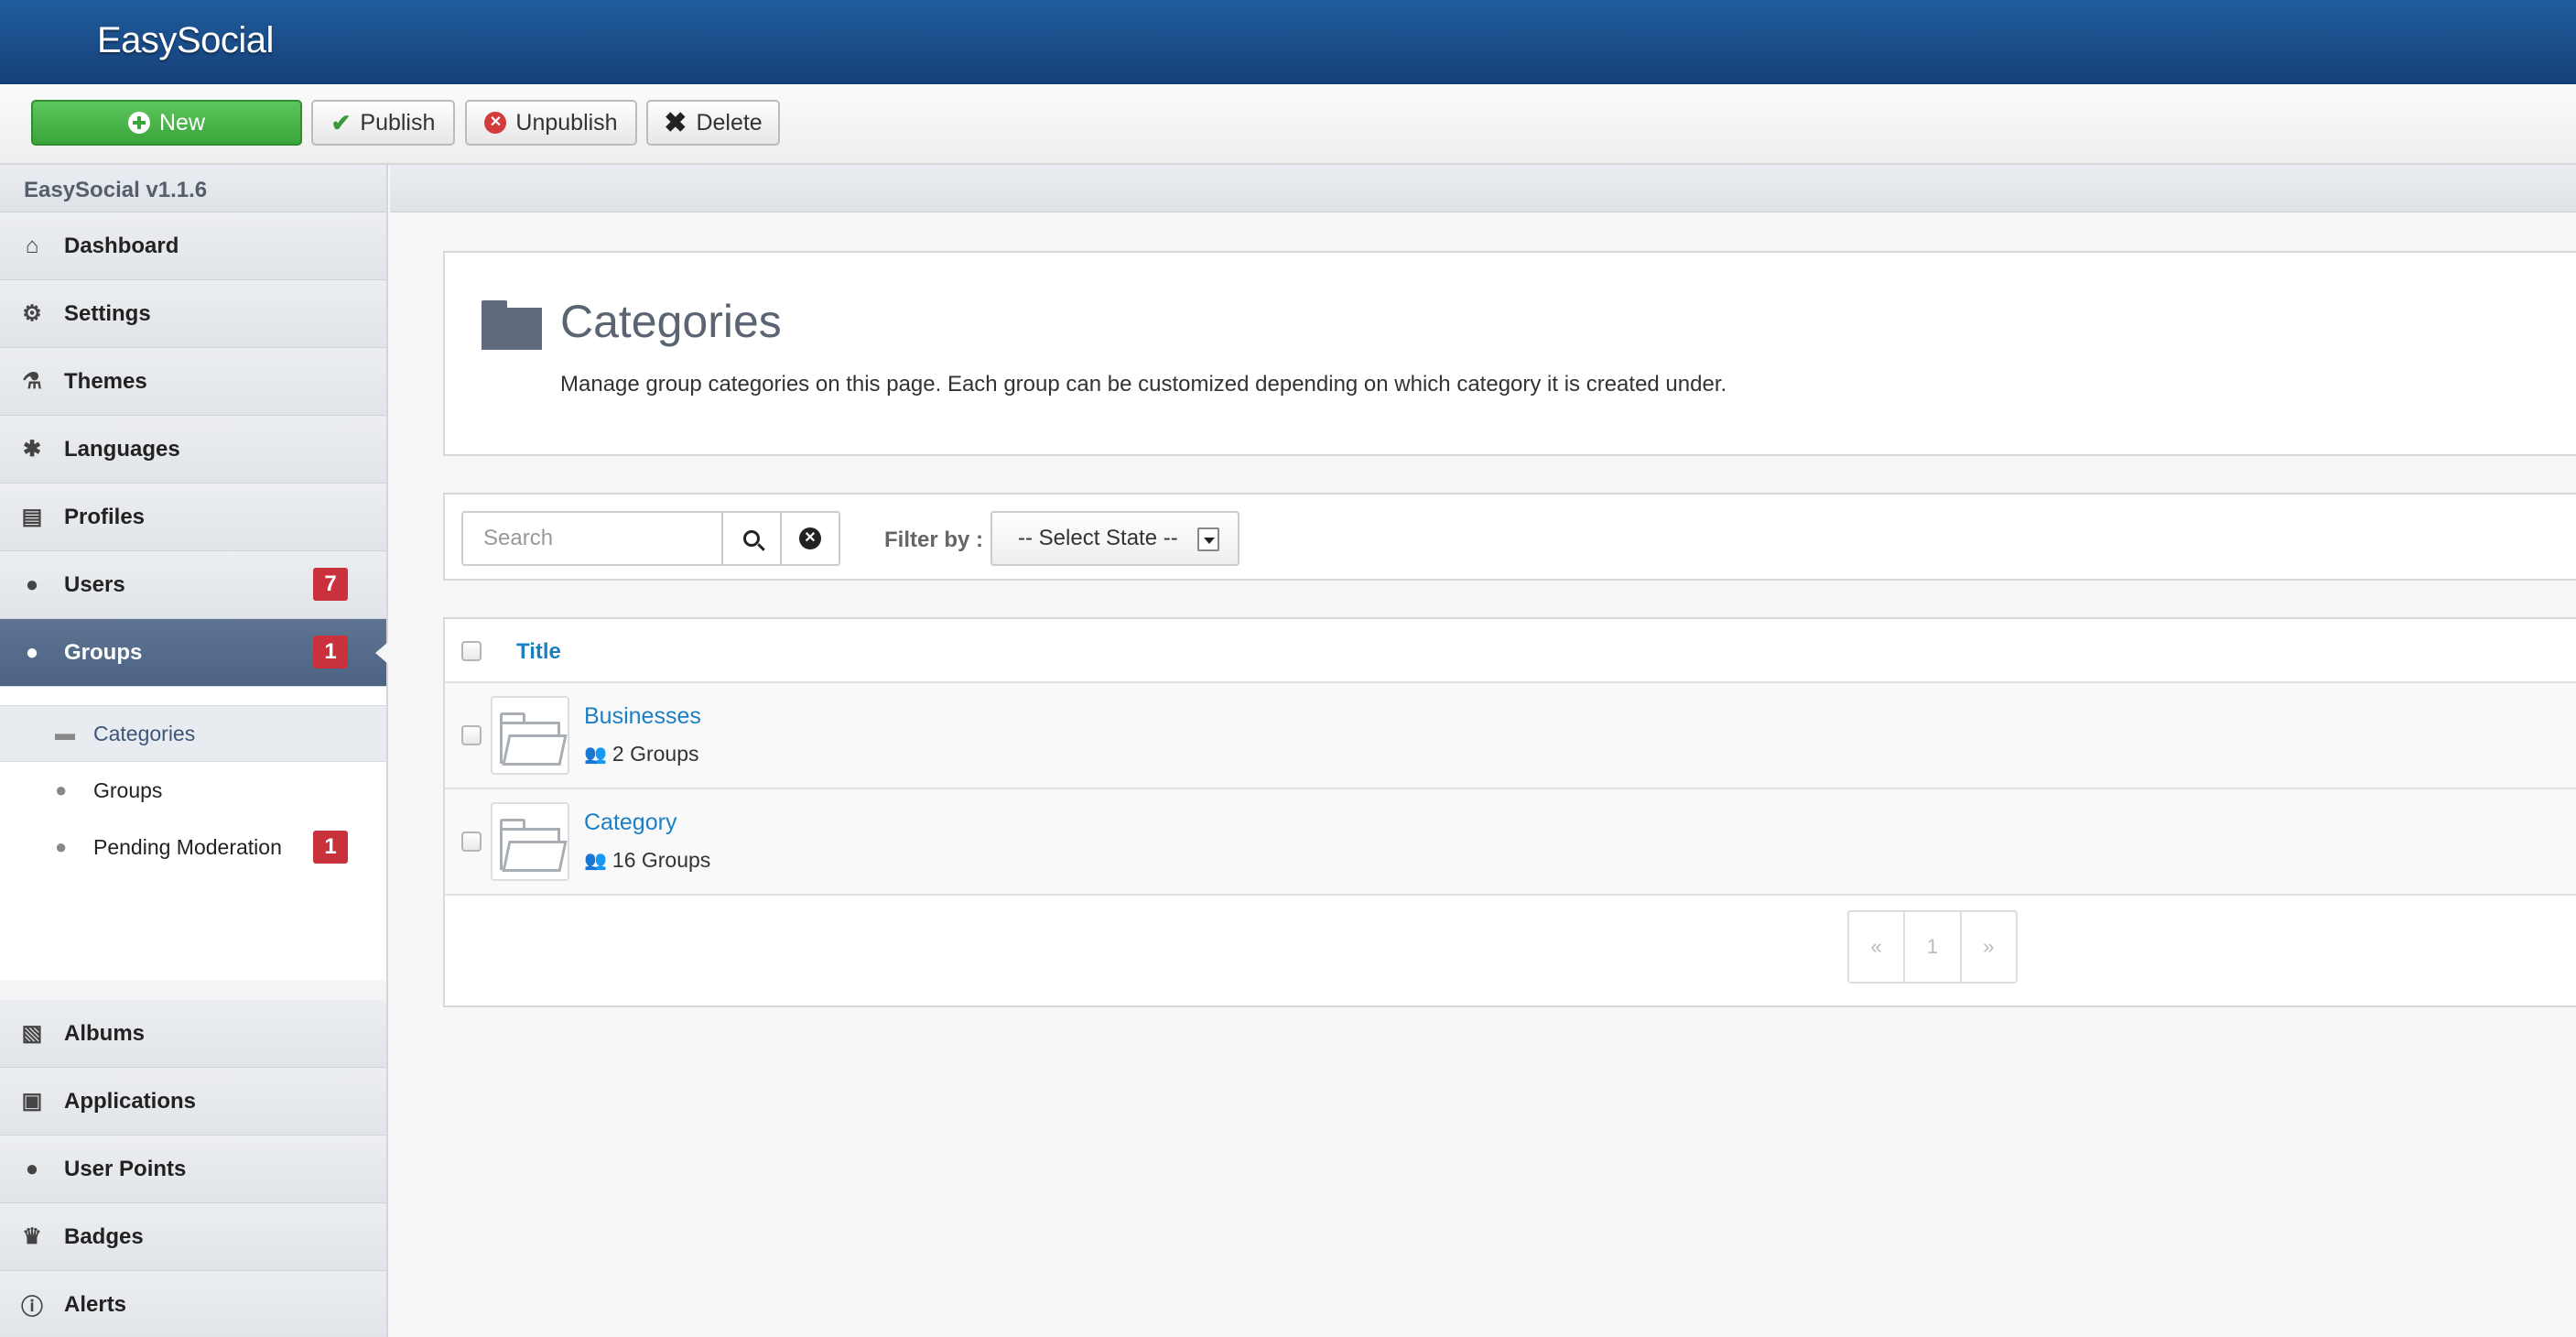  What do you see at coordinates (32, 1307) in the screenshot?
I see `alert-icon: ⓘ` at bounding box center [32, 1307].